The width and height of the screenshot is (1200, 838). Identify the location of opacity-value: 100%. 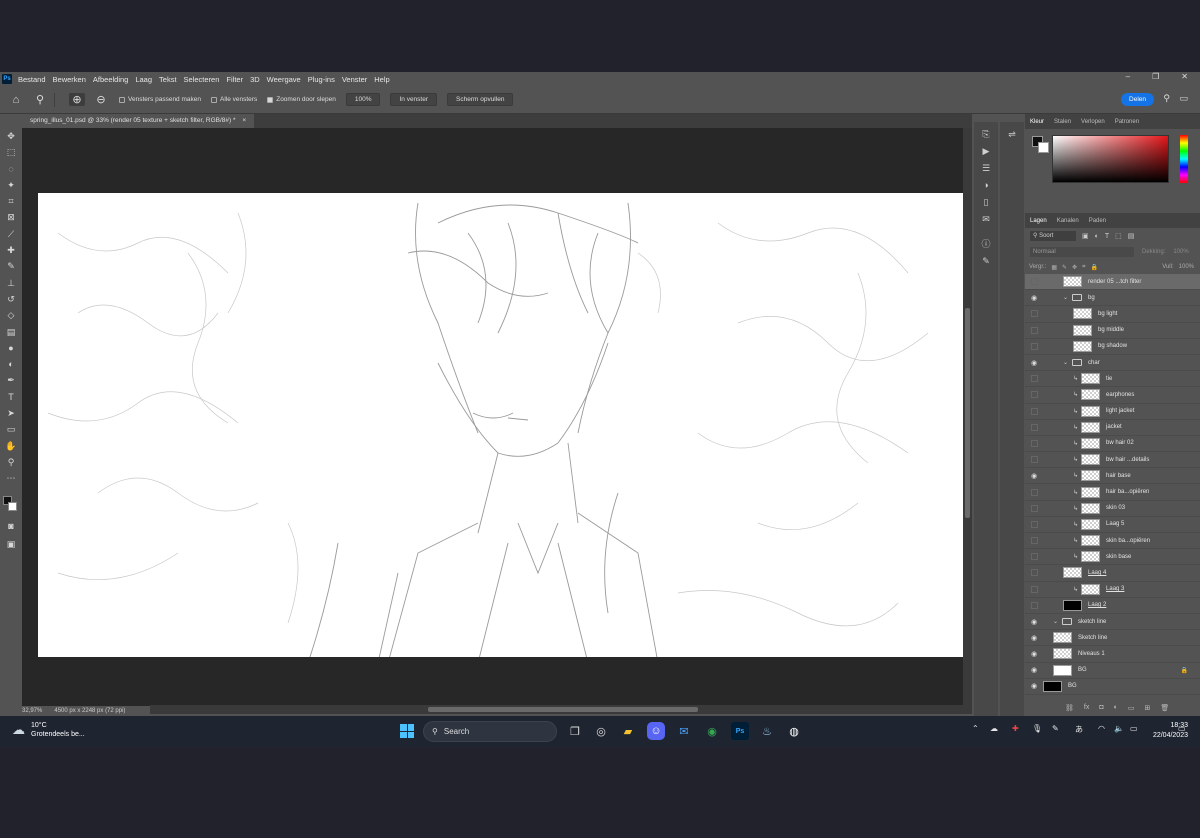
(1180, 252).